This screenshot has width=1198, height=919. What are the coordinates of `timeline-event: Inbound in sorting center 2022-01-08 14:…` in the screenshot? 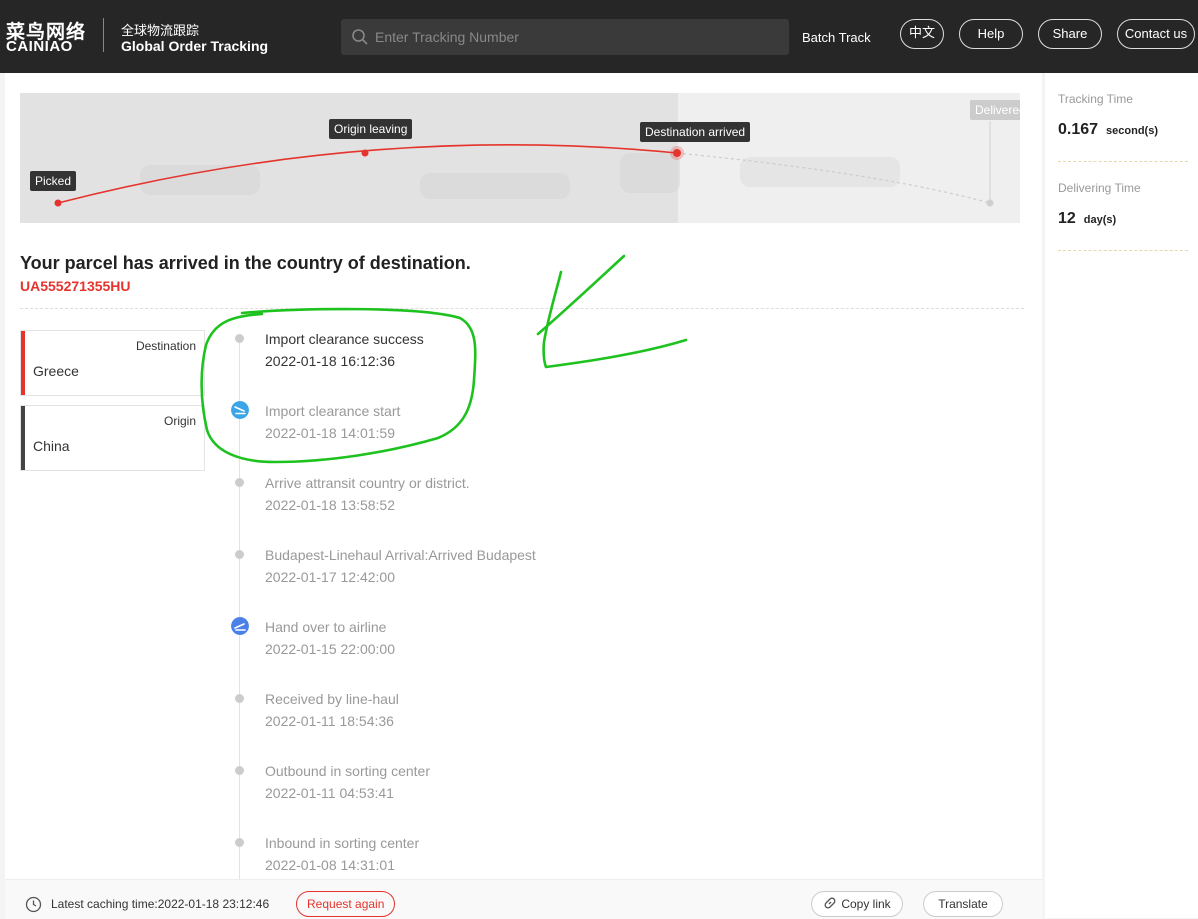 It's located at (342, 854).